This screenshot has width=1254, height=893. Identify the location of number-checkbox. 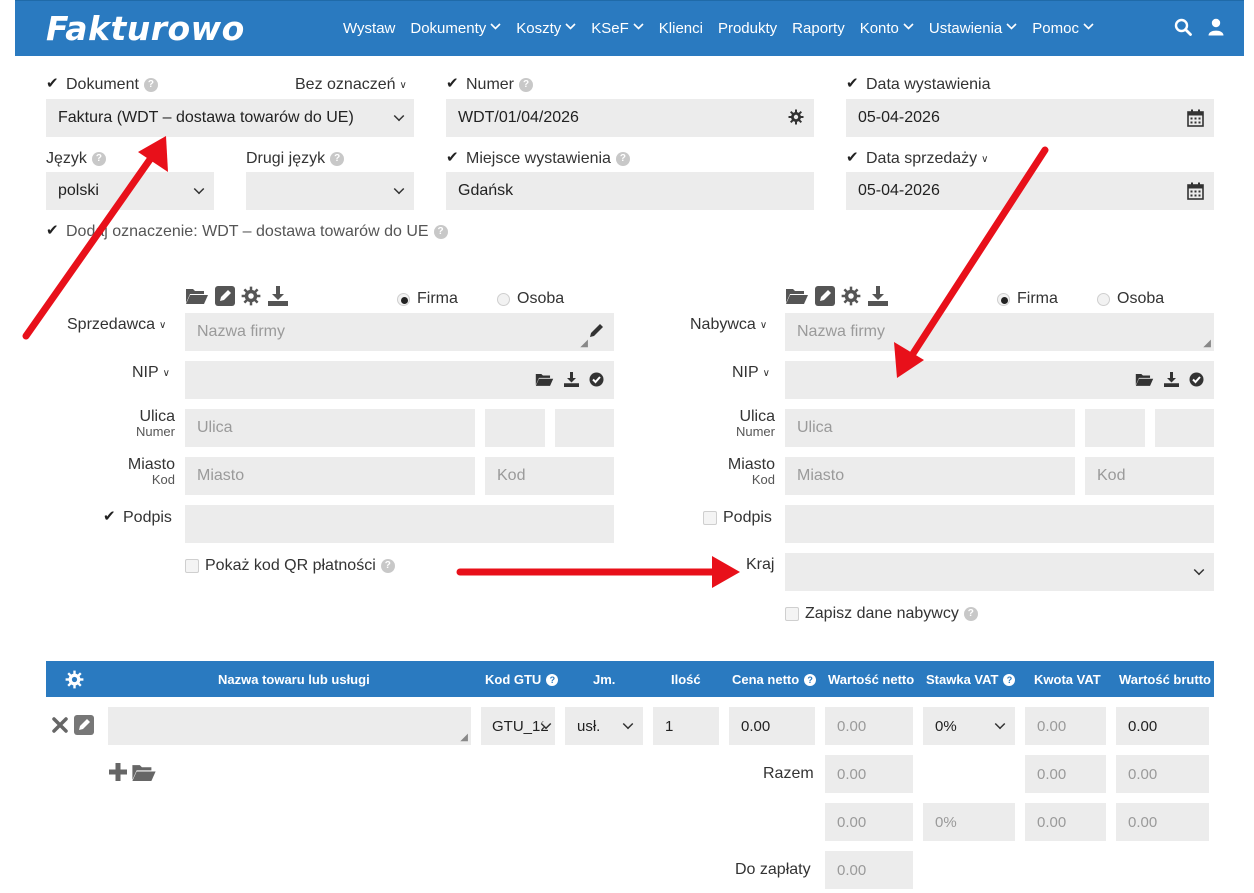
(453, 83).